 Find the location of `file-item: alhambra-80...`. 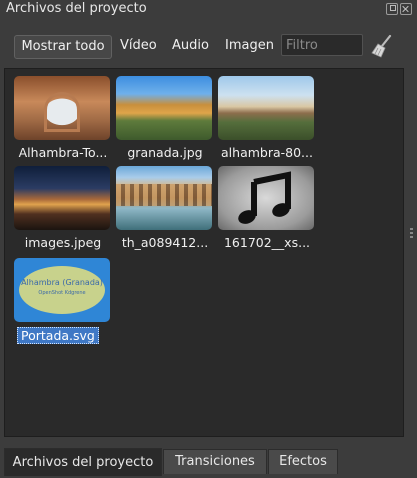

file-item: alhambra-80... is located at coordinates (267, 119).